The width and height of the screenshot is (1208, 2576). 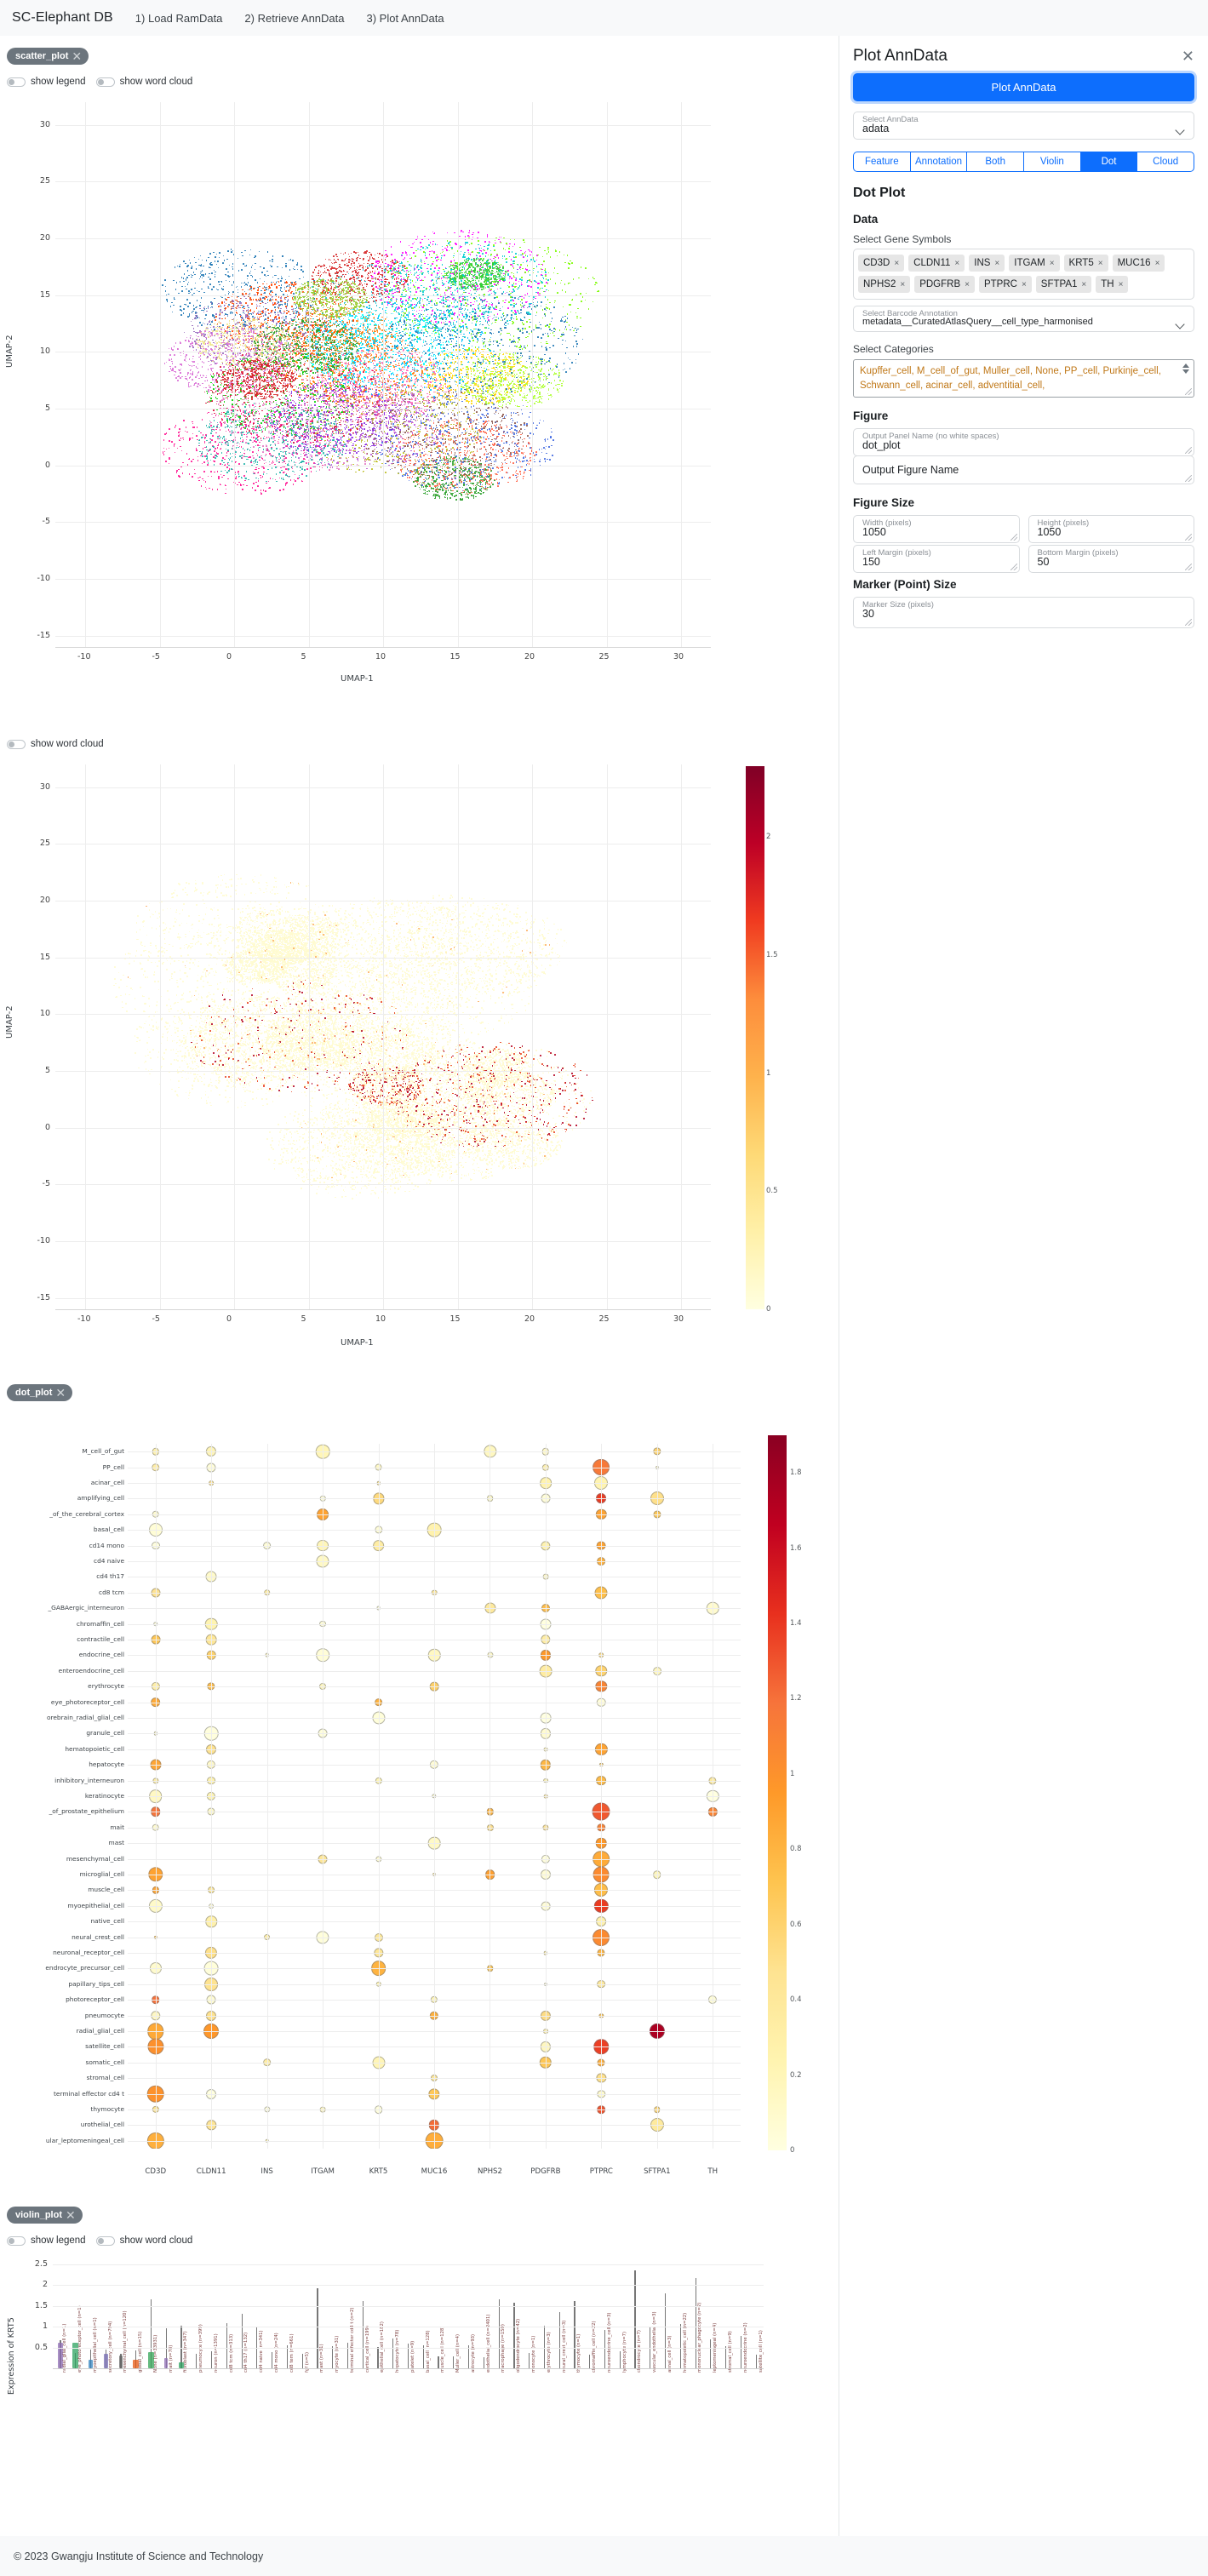 I want to click on axis-tick-label: -10, so click(x=84, y=657).